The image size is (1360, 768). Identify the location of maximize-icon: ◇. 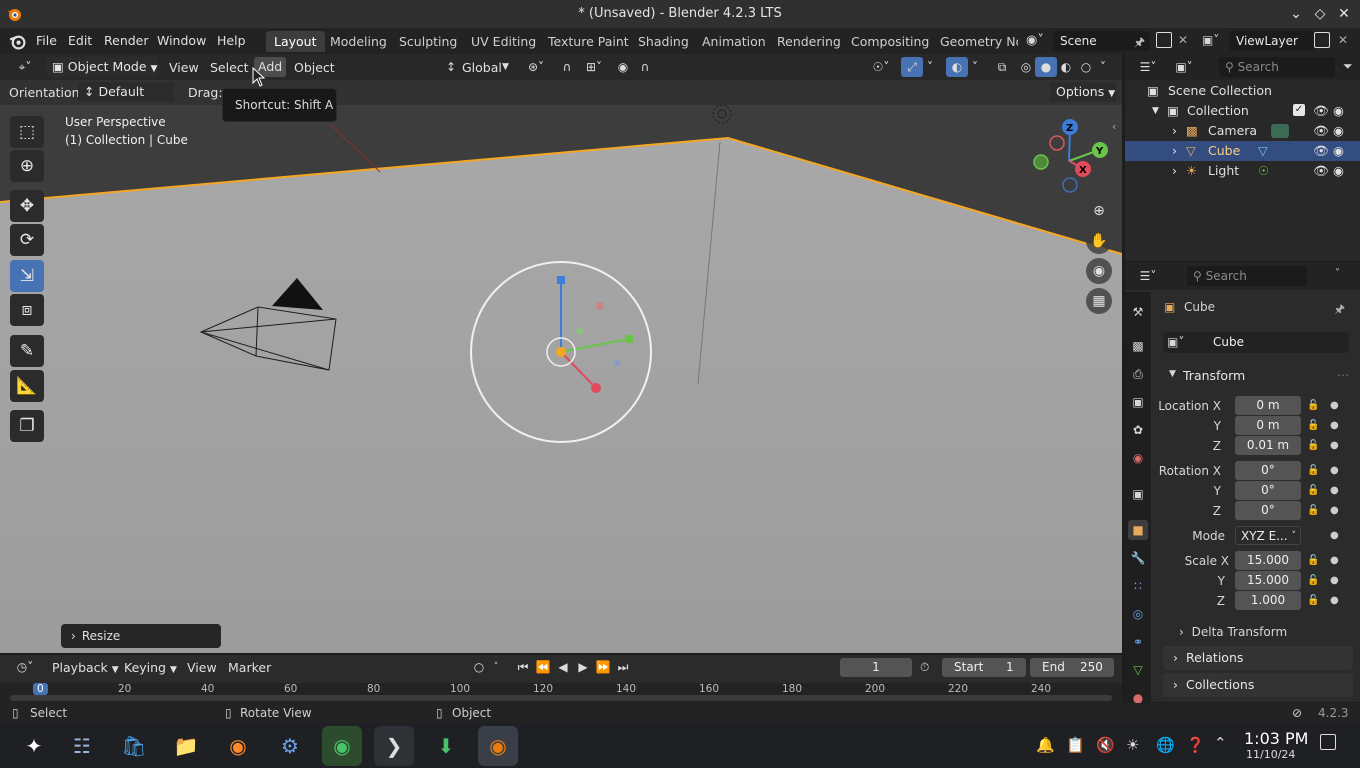
(1320, 14).